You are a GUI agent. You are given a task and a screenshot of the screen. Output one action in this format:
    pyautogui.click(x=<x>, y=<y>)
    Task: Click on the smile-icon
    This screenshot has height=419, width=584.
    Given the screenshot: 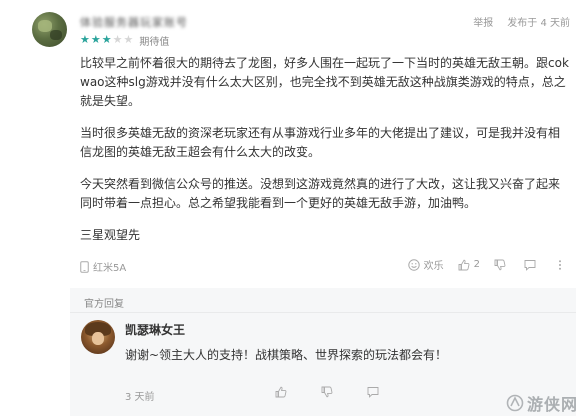 What is the action you would take?
    pyautogui.click(x=413, y=264)
    